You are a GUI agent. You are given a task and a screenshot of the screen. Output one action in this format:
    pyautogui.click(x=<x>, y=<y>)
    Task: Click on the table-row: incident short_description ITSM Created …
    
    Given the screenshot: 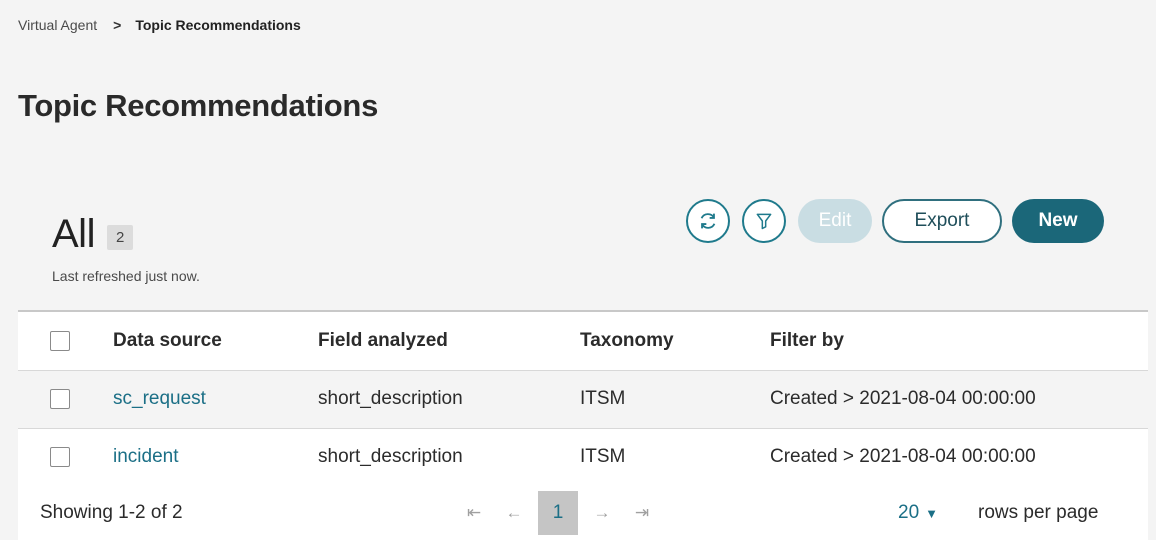 What is the action you would take?
    pyautogui.click(x=583, y=457)
    